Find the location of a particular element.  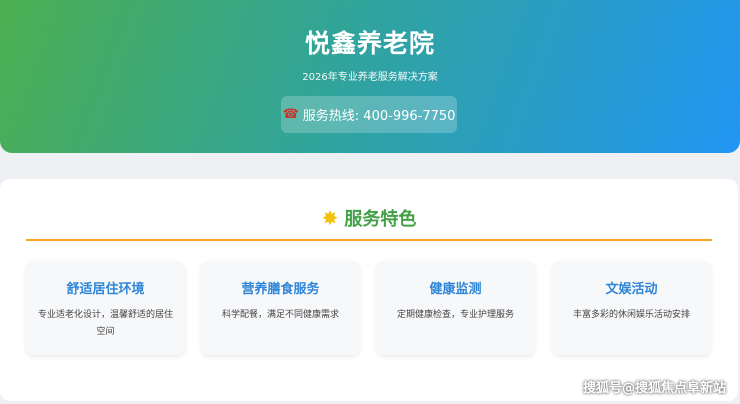

page-subtitle: 2026年专业养老服务解决方案 is located at coordinates (370, 77).